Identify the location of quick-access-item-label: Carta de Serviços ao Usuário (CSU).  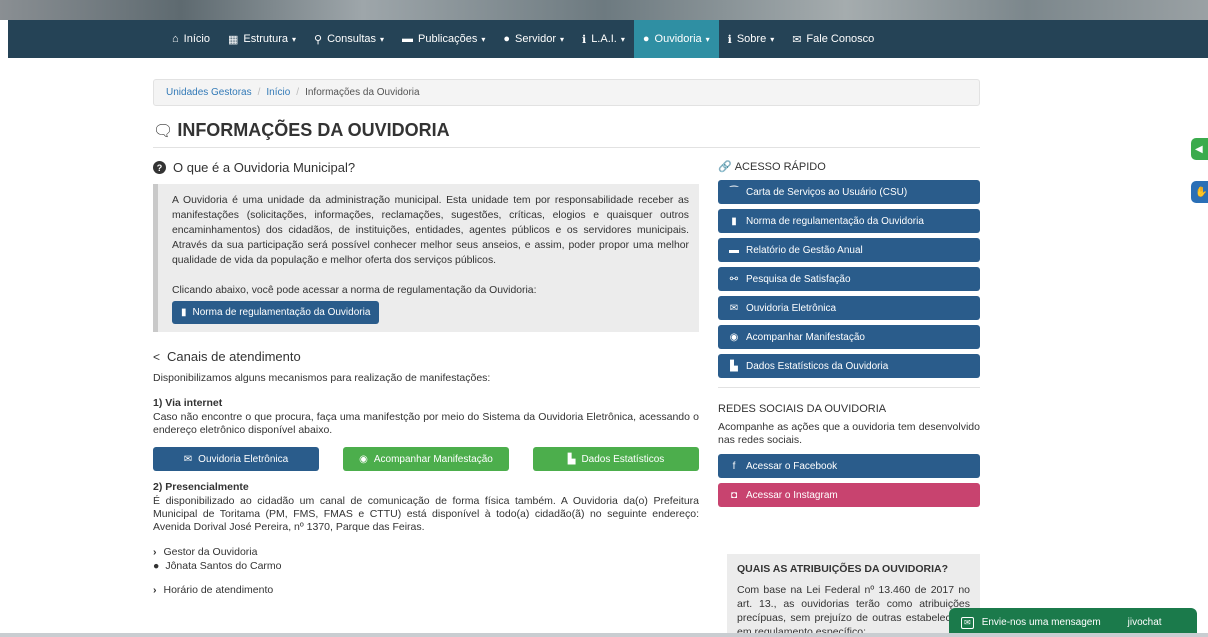
(827, 192).